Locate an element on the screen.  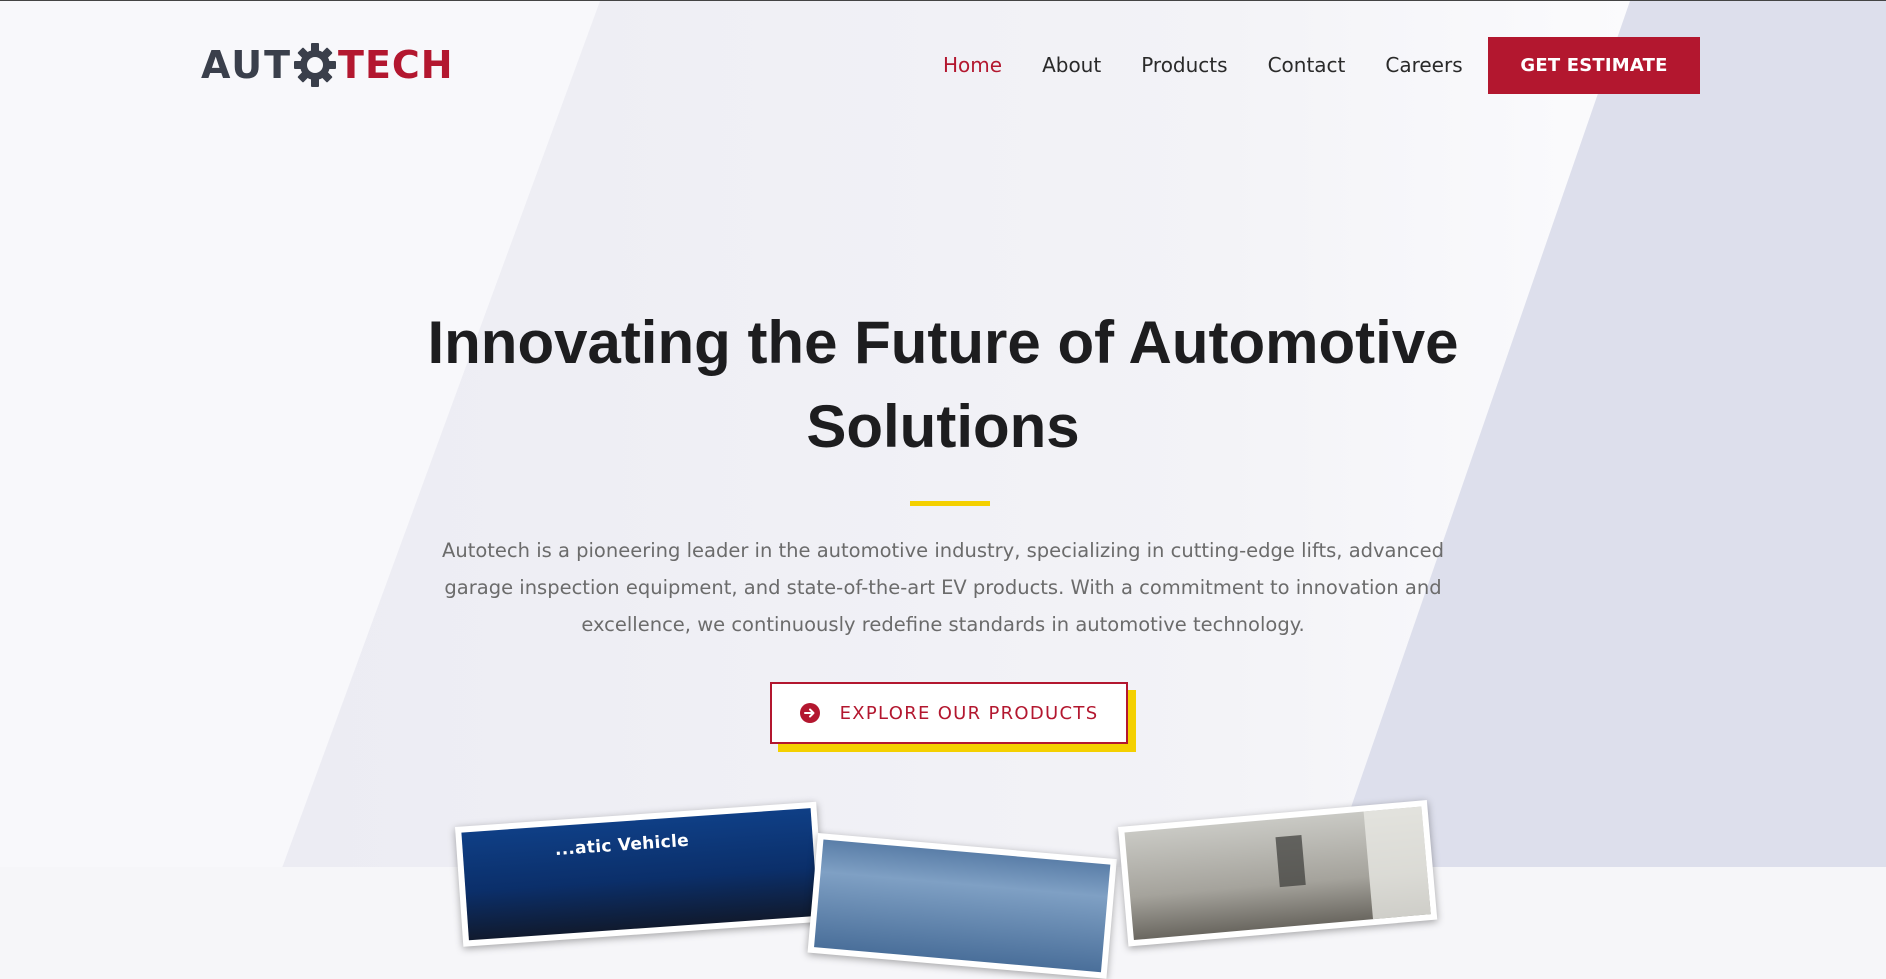
explore-products-button-group: EXPLORE OUR PRODUCTS is located at coordinates (953, 717).